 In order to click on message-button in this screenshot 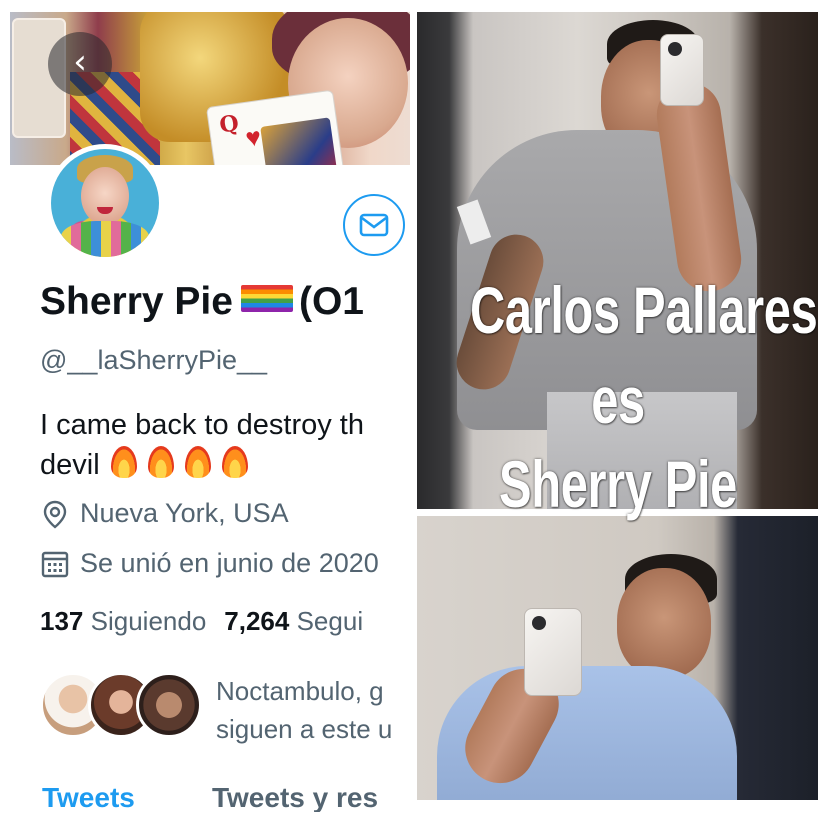, I will do `click(374, 225)`.